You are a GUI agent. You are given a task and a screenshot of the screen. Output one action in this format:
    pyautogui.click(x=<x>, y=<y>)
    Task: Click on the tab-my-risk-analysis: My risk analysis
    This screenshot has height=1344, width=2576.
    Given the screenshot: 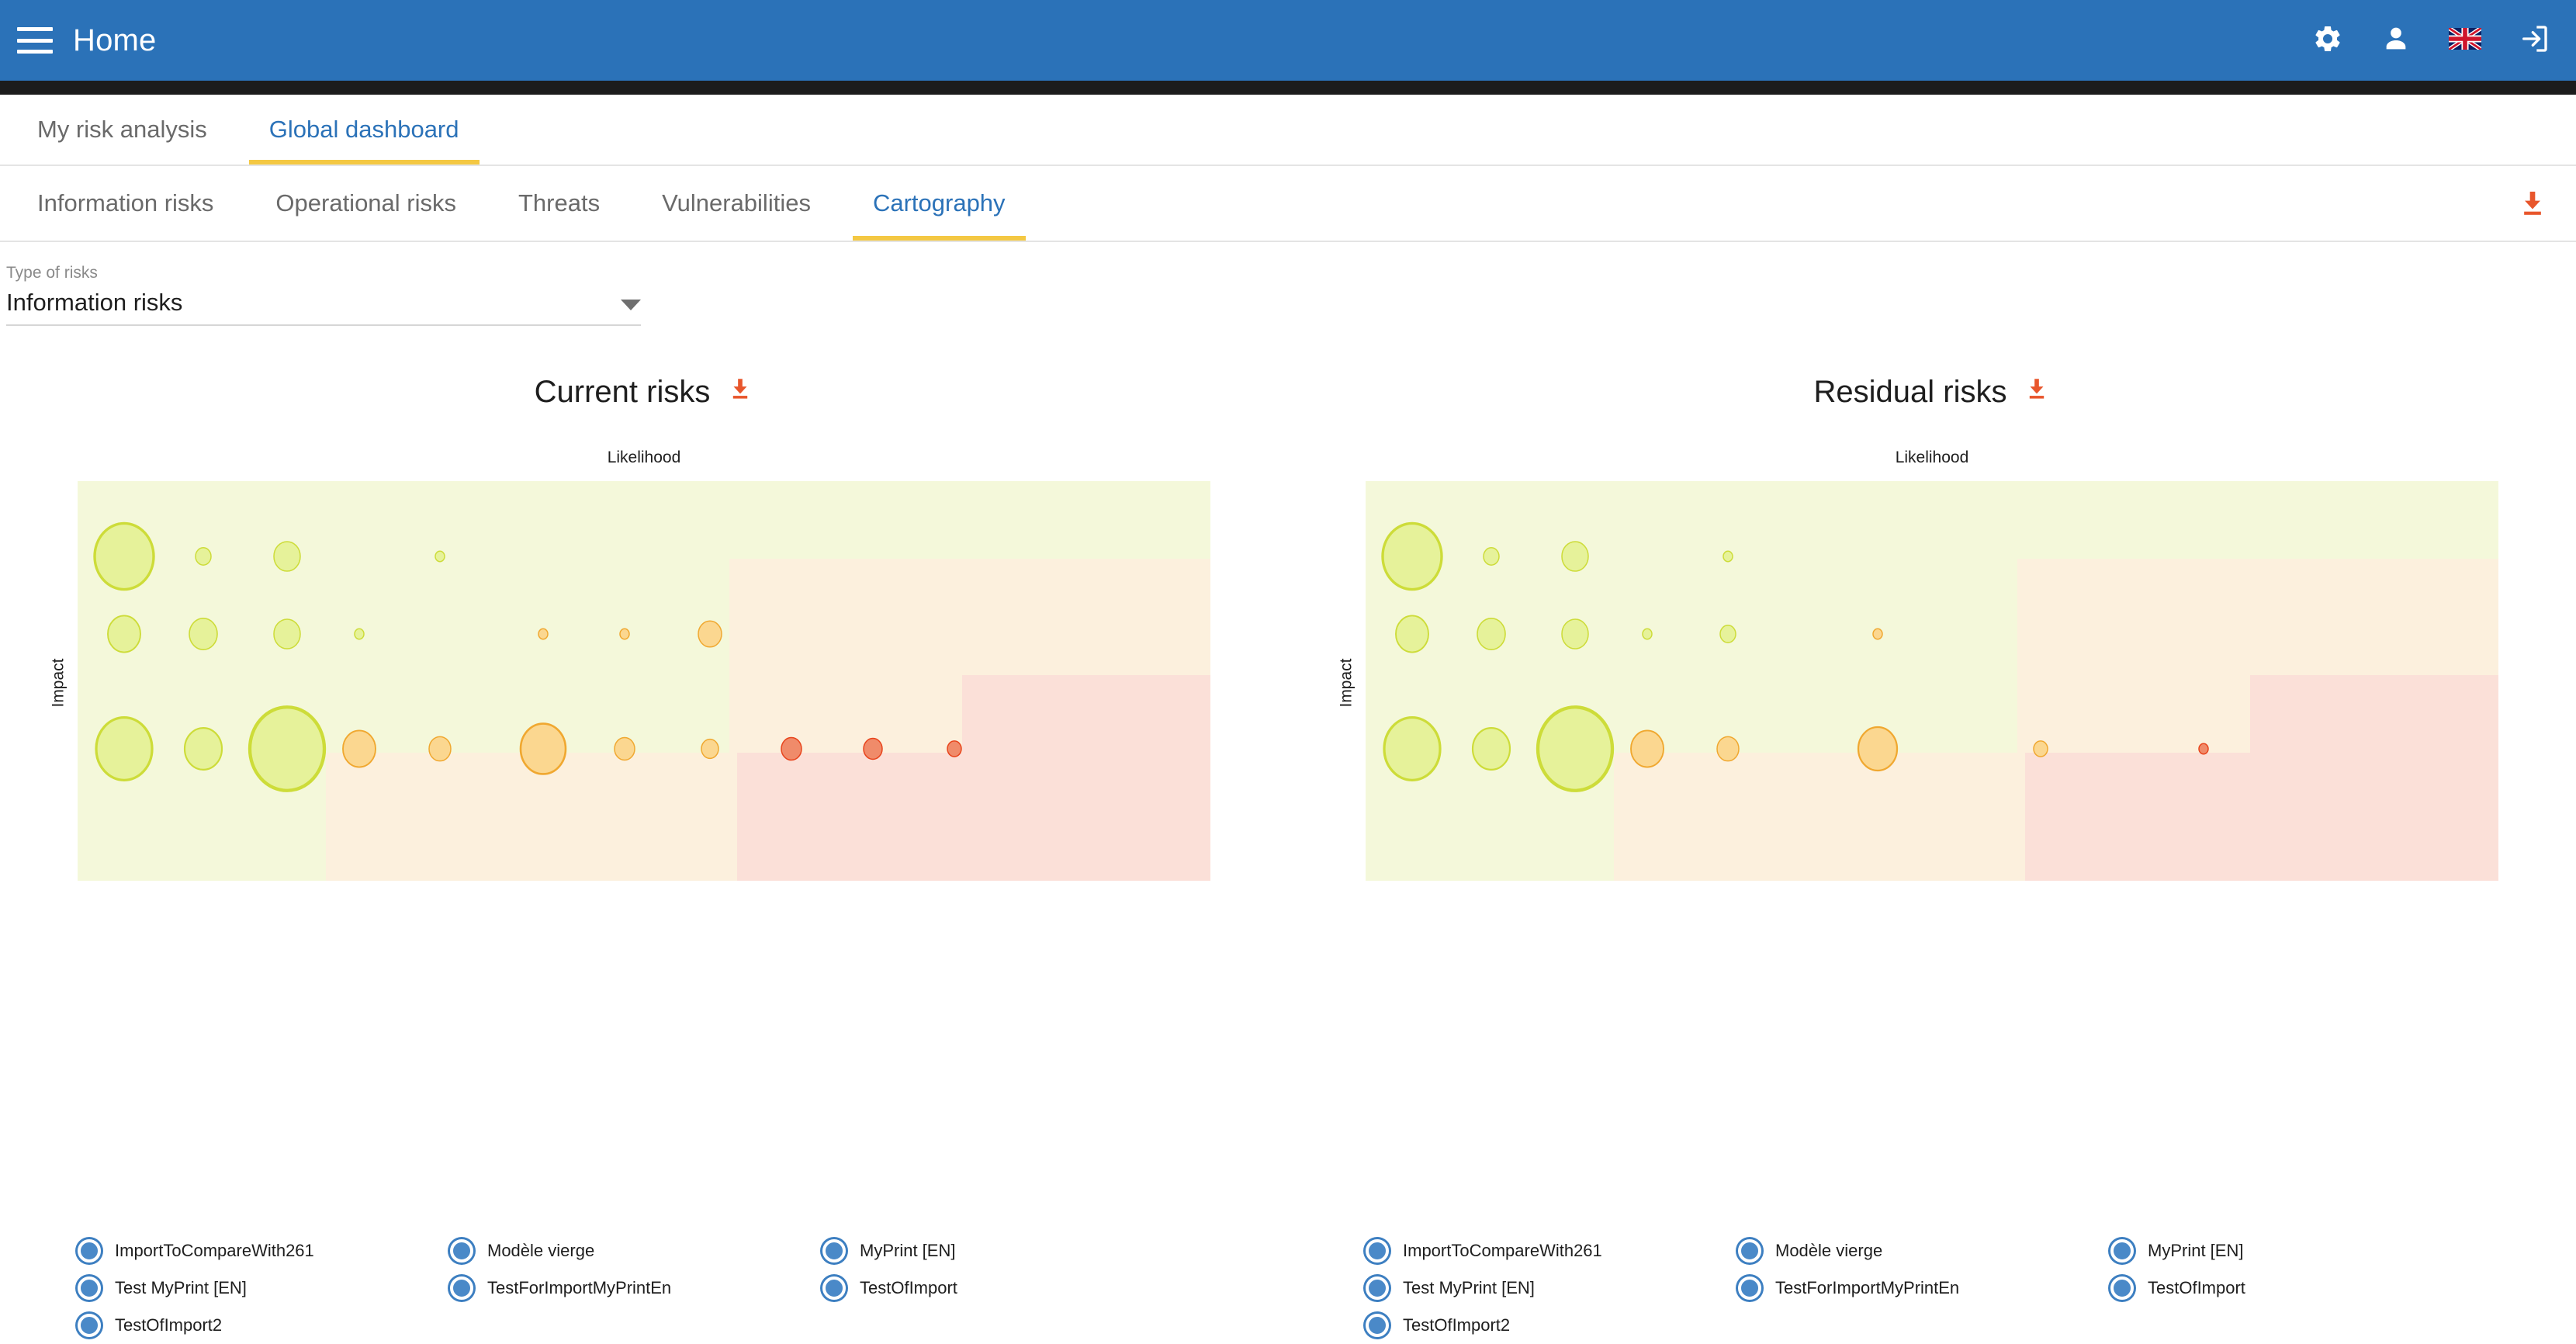 What is the action you would take?
    pyautogui.click(x=122, y=130)
    